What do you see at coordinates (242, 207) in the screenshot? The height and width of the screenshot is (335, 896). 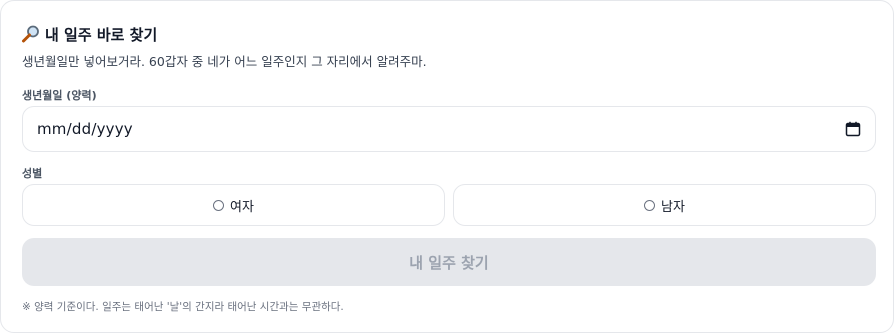 I see `gender-option-label: 여자` at bounding box center [242, 207].